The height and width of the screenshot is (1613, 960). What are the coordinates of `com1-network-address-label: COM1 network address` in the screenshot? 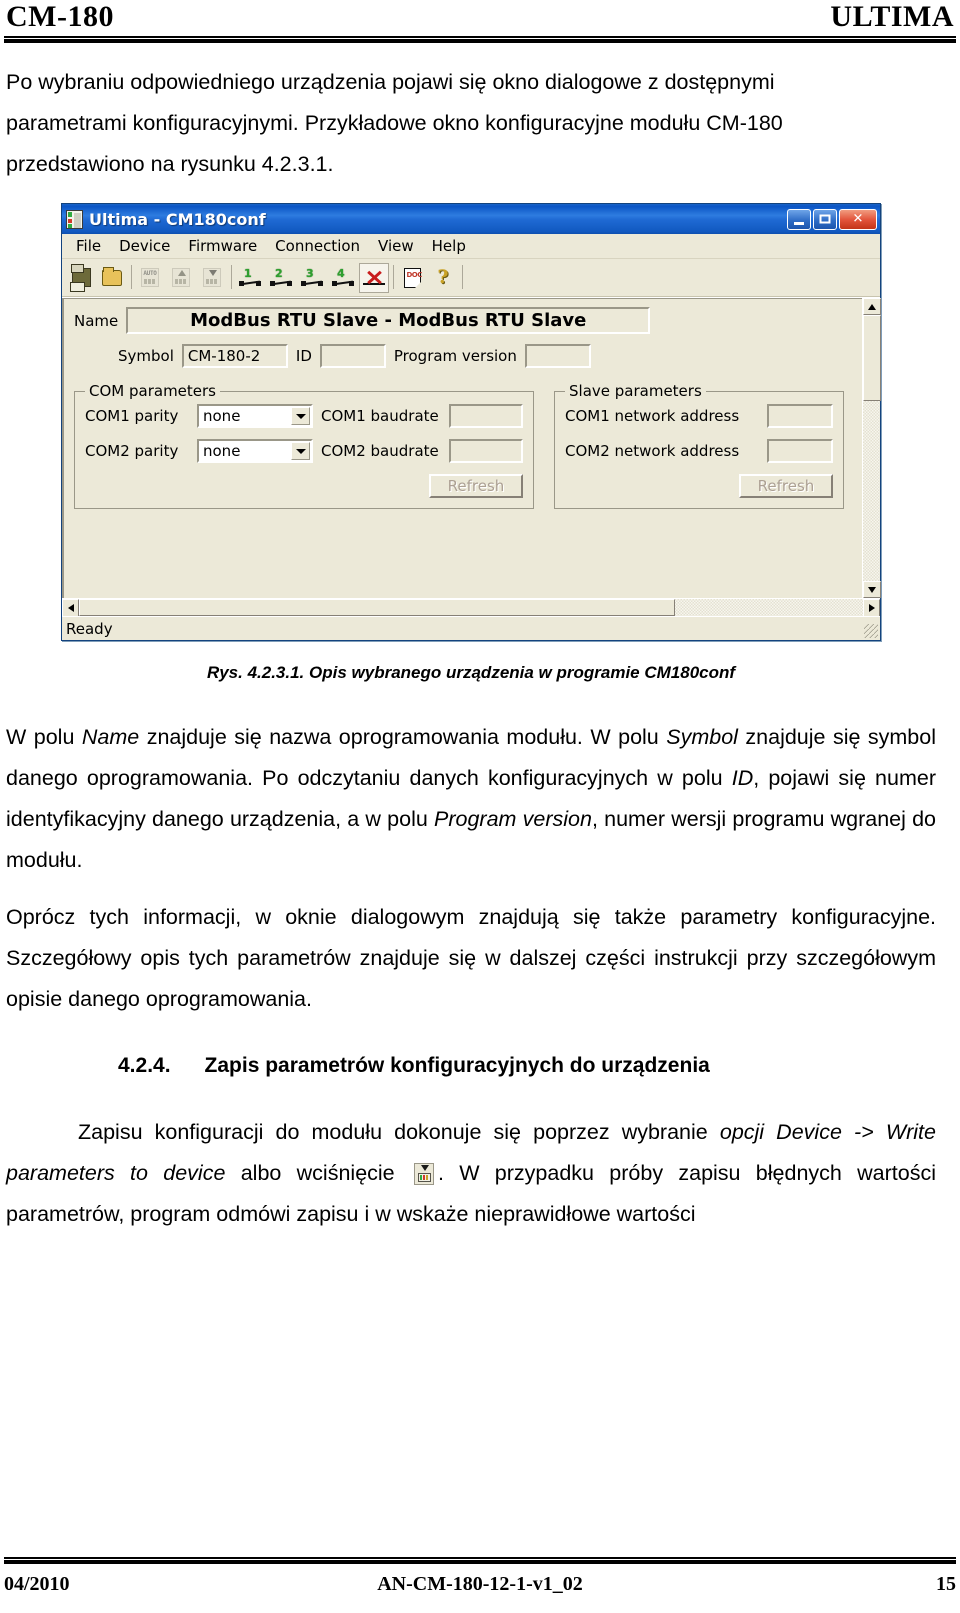 It's located at (652, 416).